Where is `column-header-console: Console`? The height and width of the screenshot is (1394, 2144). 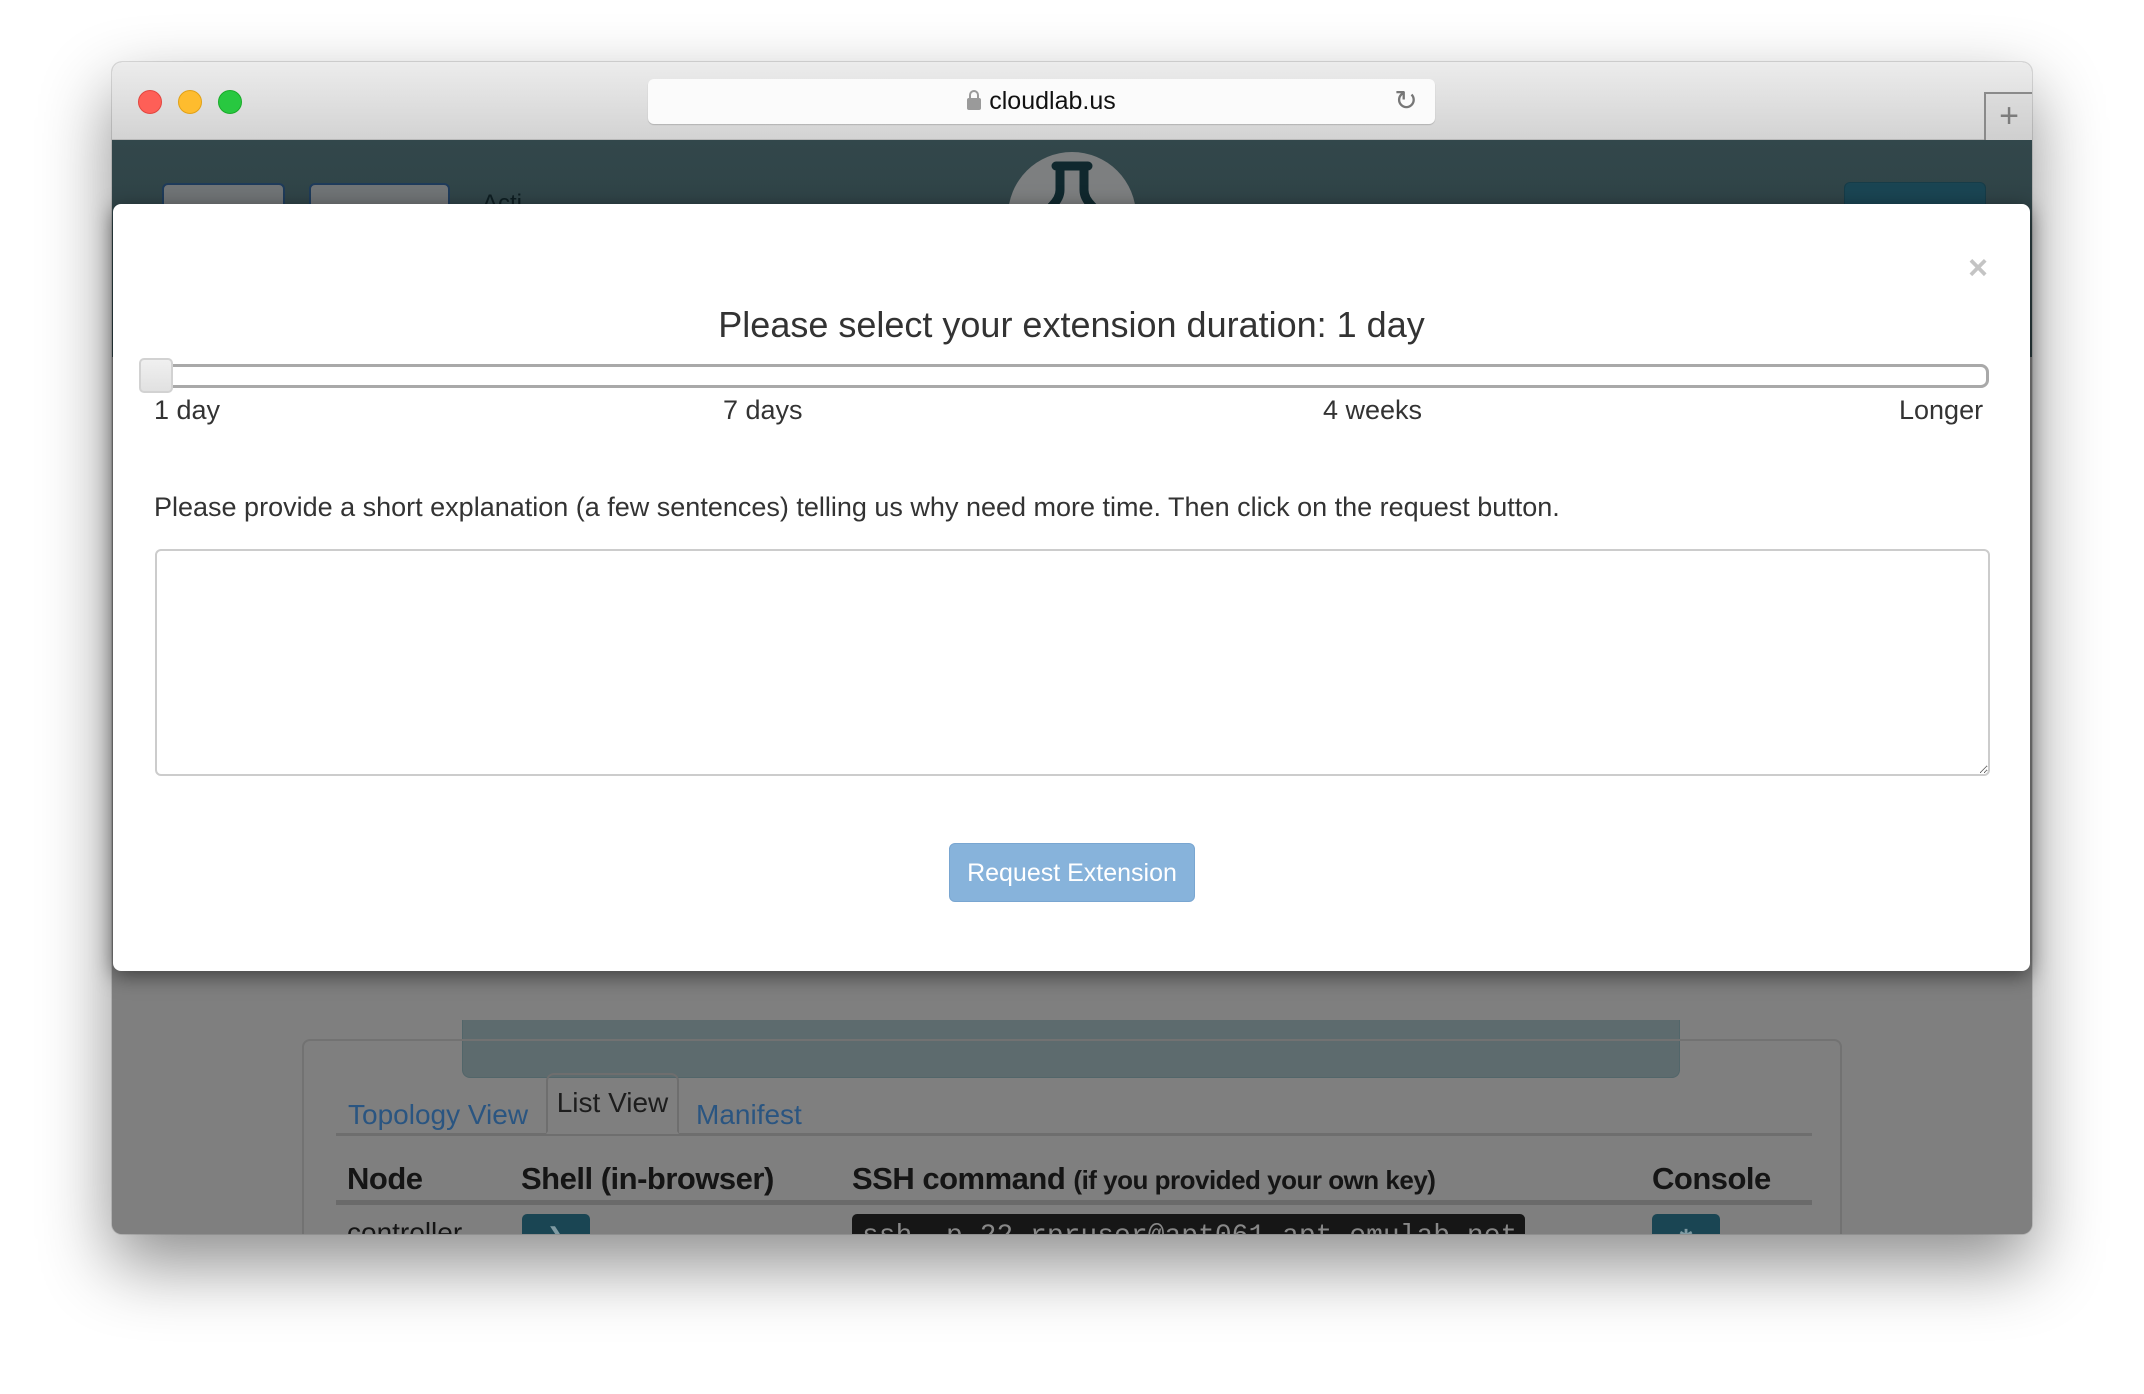 column-header-console: Console is located at coordinates (1711, 1178).